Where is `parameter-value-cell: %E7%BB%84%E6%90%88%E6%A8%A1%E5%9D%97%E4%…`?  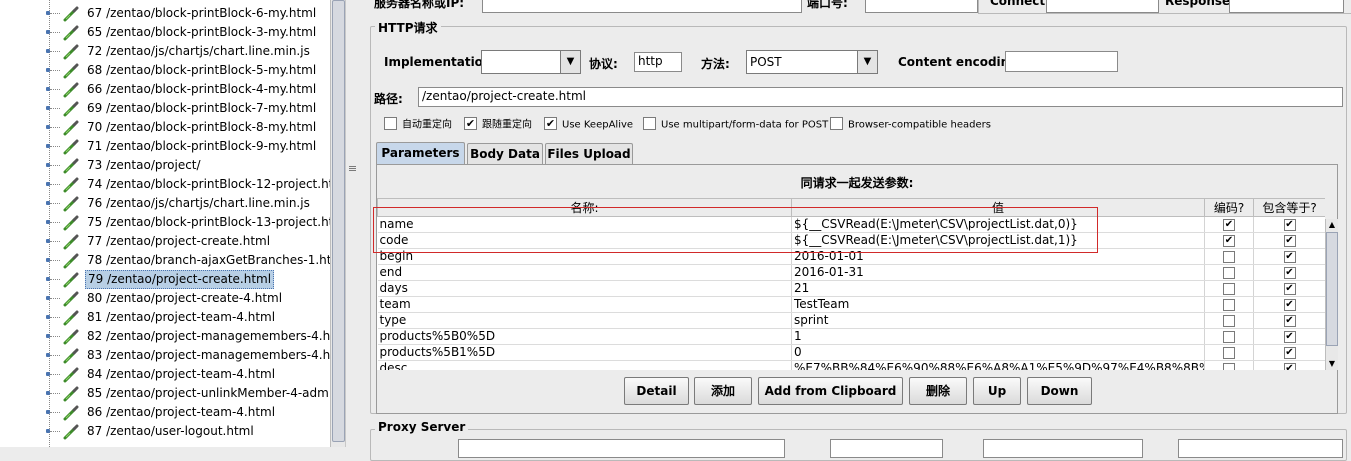 parameter-value-cell: %E7%BB%84%E6%90%88%E6%A8%A1%E5%9D%97%E4%… is located at coordinates (998, 365).